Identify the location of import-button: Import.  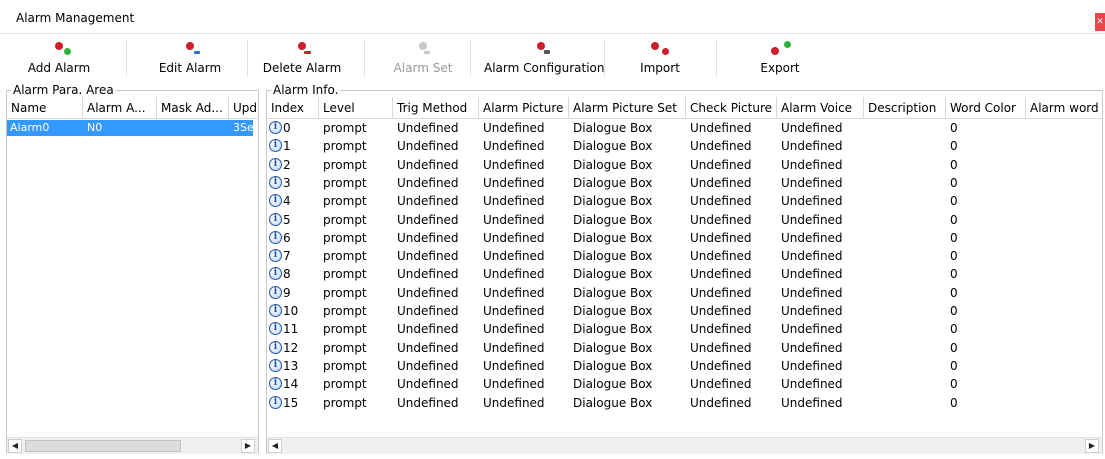
(660, 58).